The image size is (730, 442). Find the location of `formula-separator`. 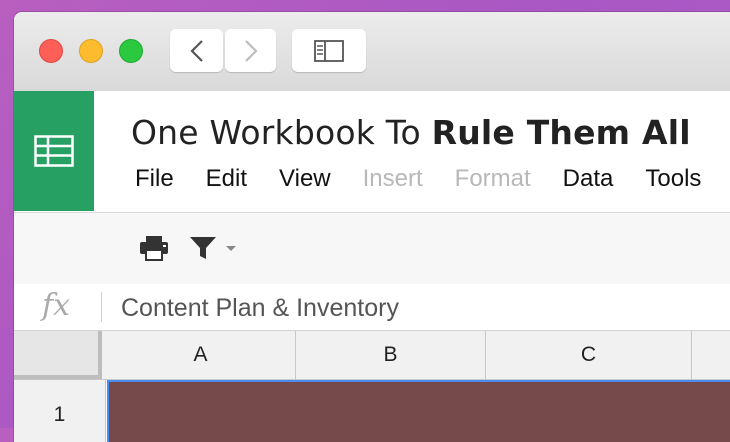

formula-separator is located at coordinates (101, 307).